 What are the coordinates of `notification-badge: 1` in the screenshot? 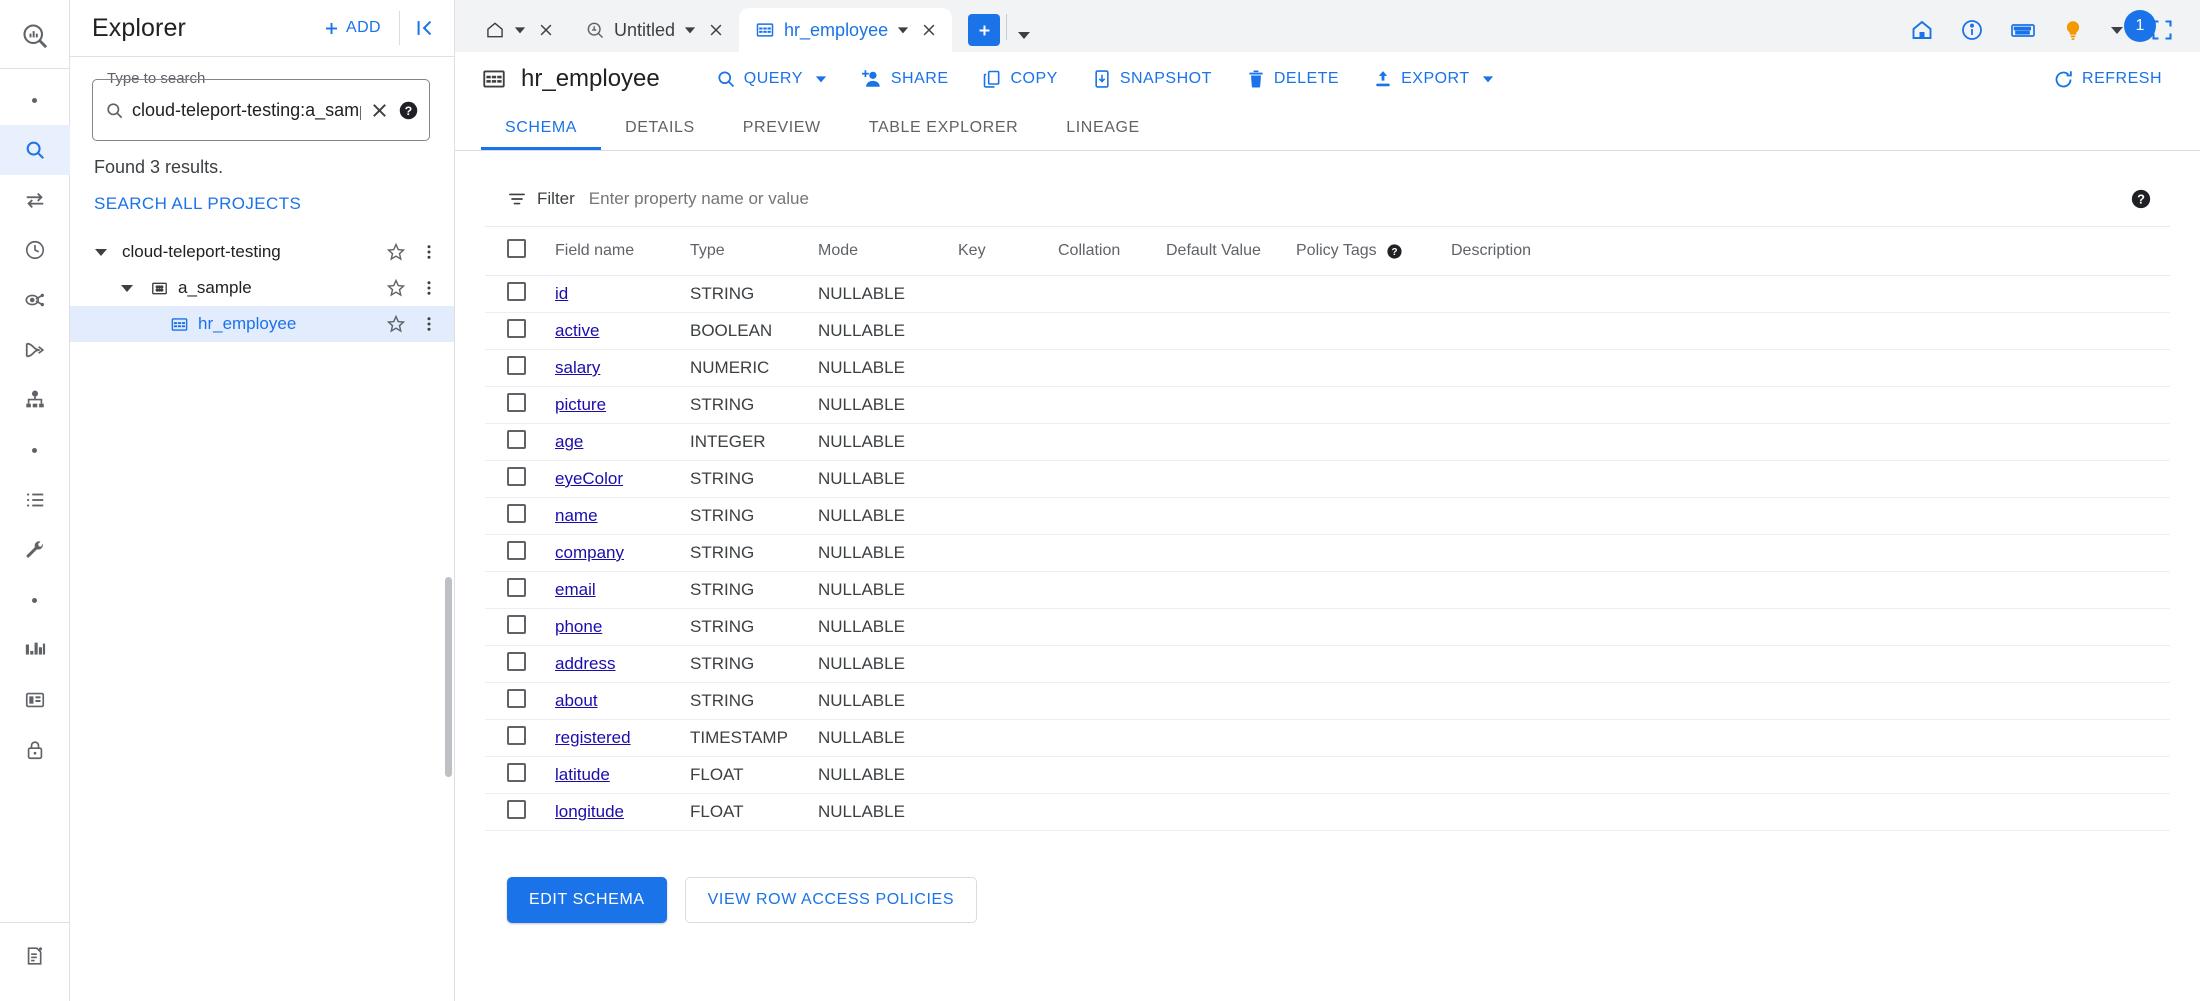 It's located at (2140, 26).